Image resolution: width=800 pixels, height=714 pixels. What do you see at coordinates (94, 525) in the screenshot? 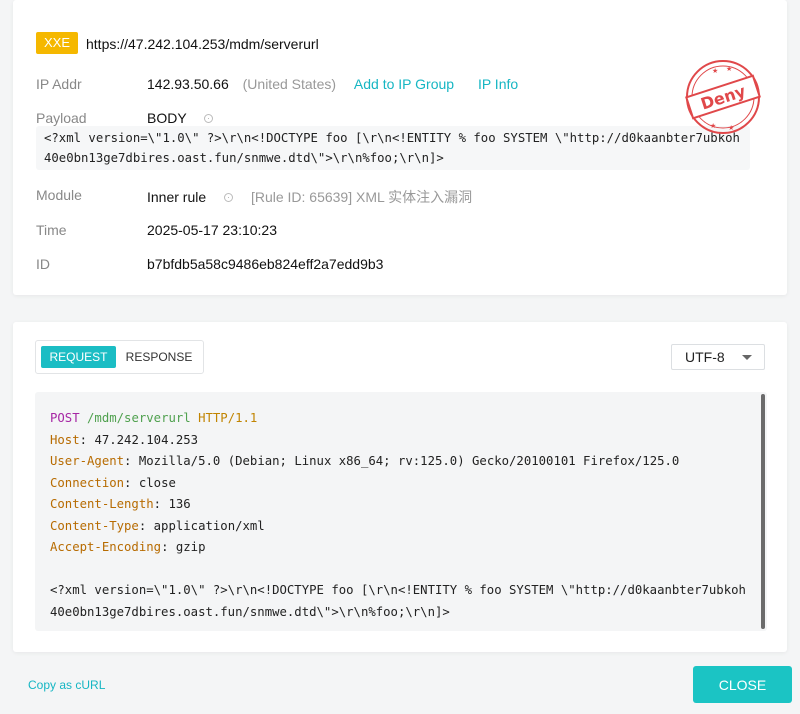
I see `header-name: Content-Type` at bounding box center [94, 525].